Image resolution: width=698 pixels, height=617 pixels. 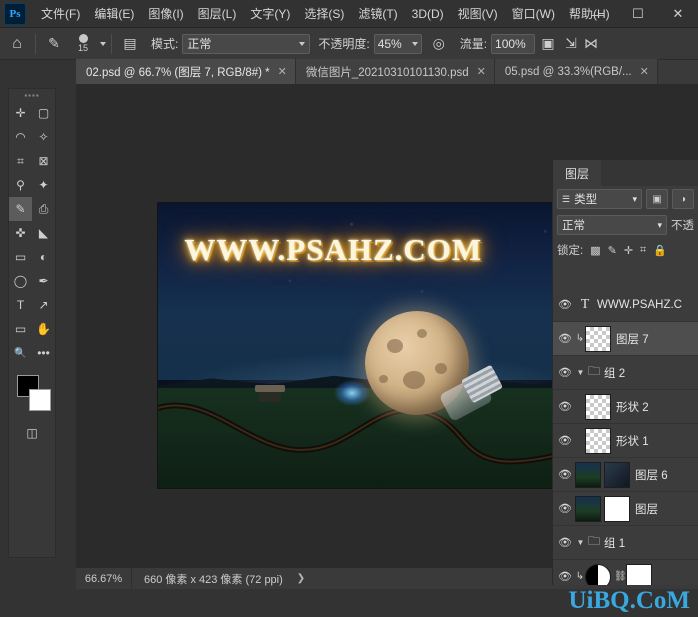 I want to click on tools-panel-grip: ▪▪▪▪, so click(x=32, y=95).